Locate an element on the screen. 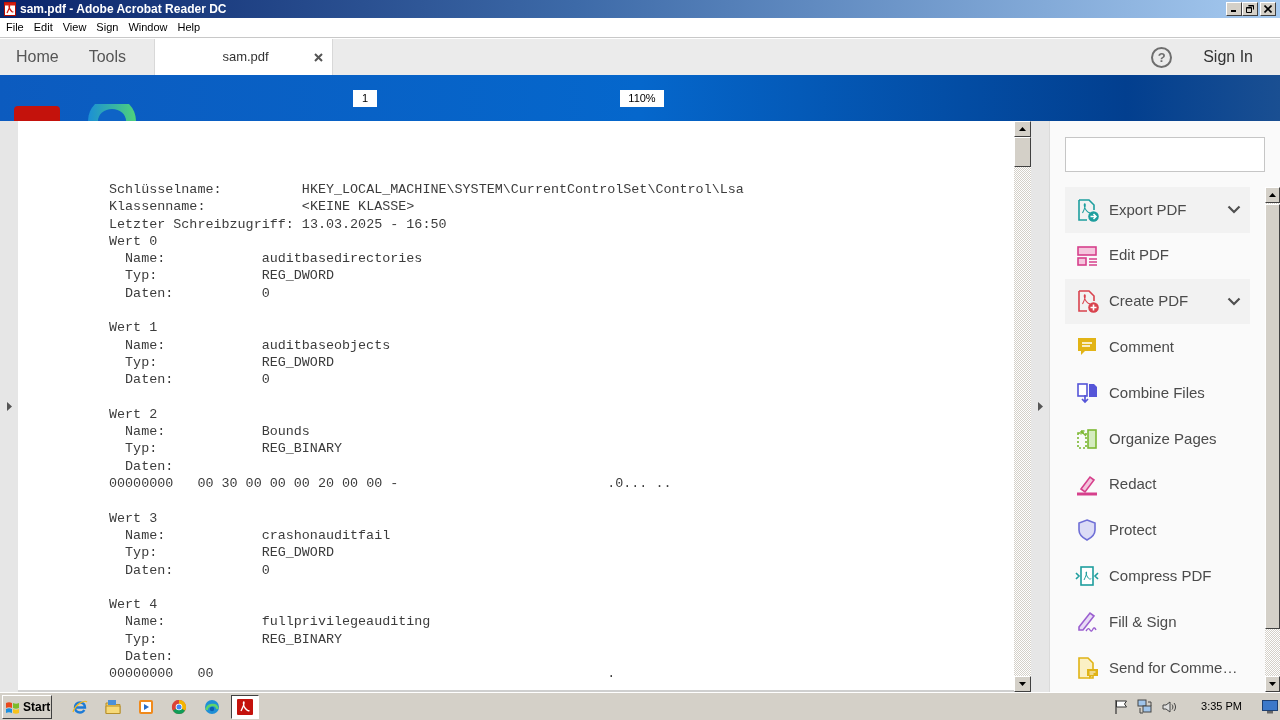 This screenshot has width=1280, height=720. tool-item: Comment is located at coordinates (1157, 347).